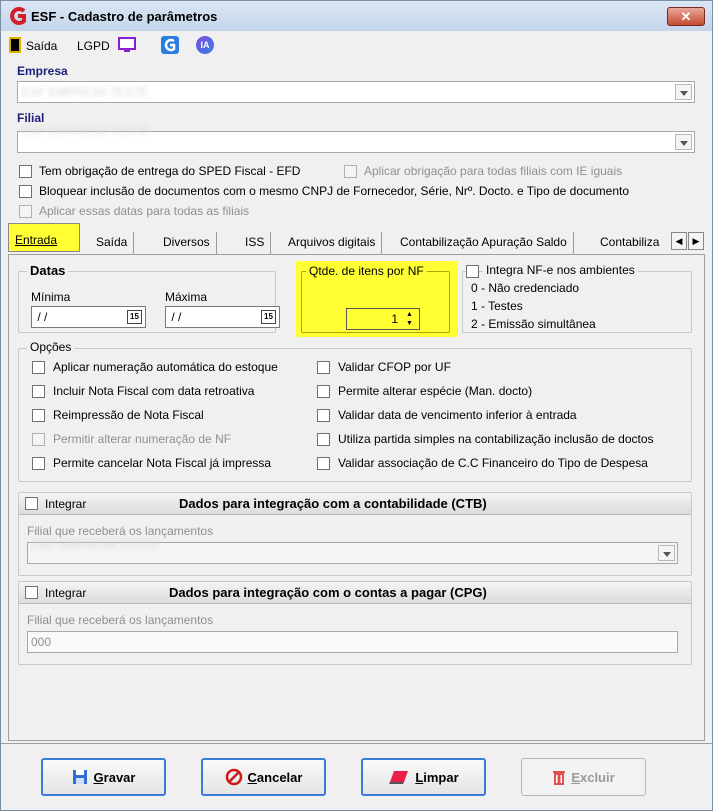 This screenshot has height=811, width=713. What do you see at coordinates (38, 439) in the screenshot?
I see `opt-left-3-checkbox` at bounding box center [38, 439].